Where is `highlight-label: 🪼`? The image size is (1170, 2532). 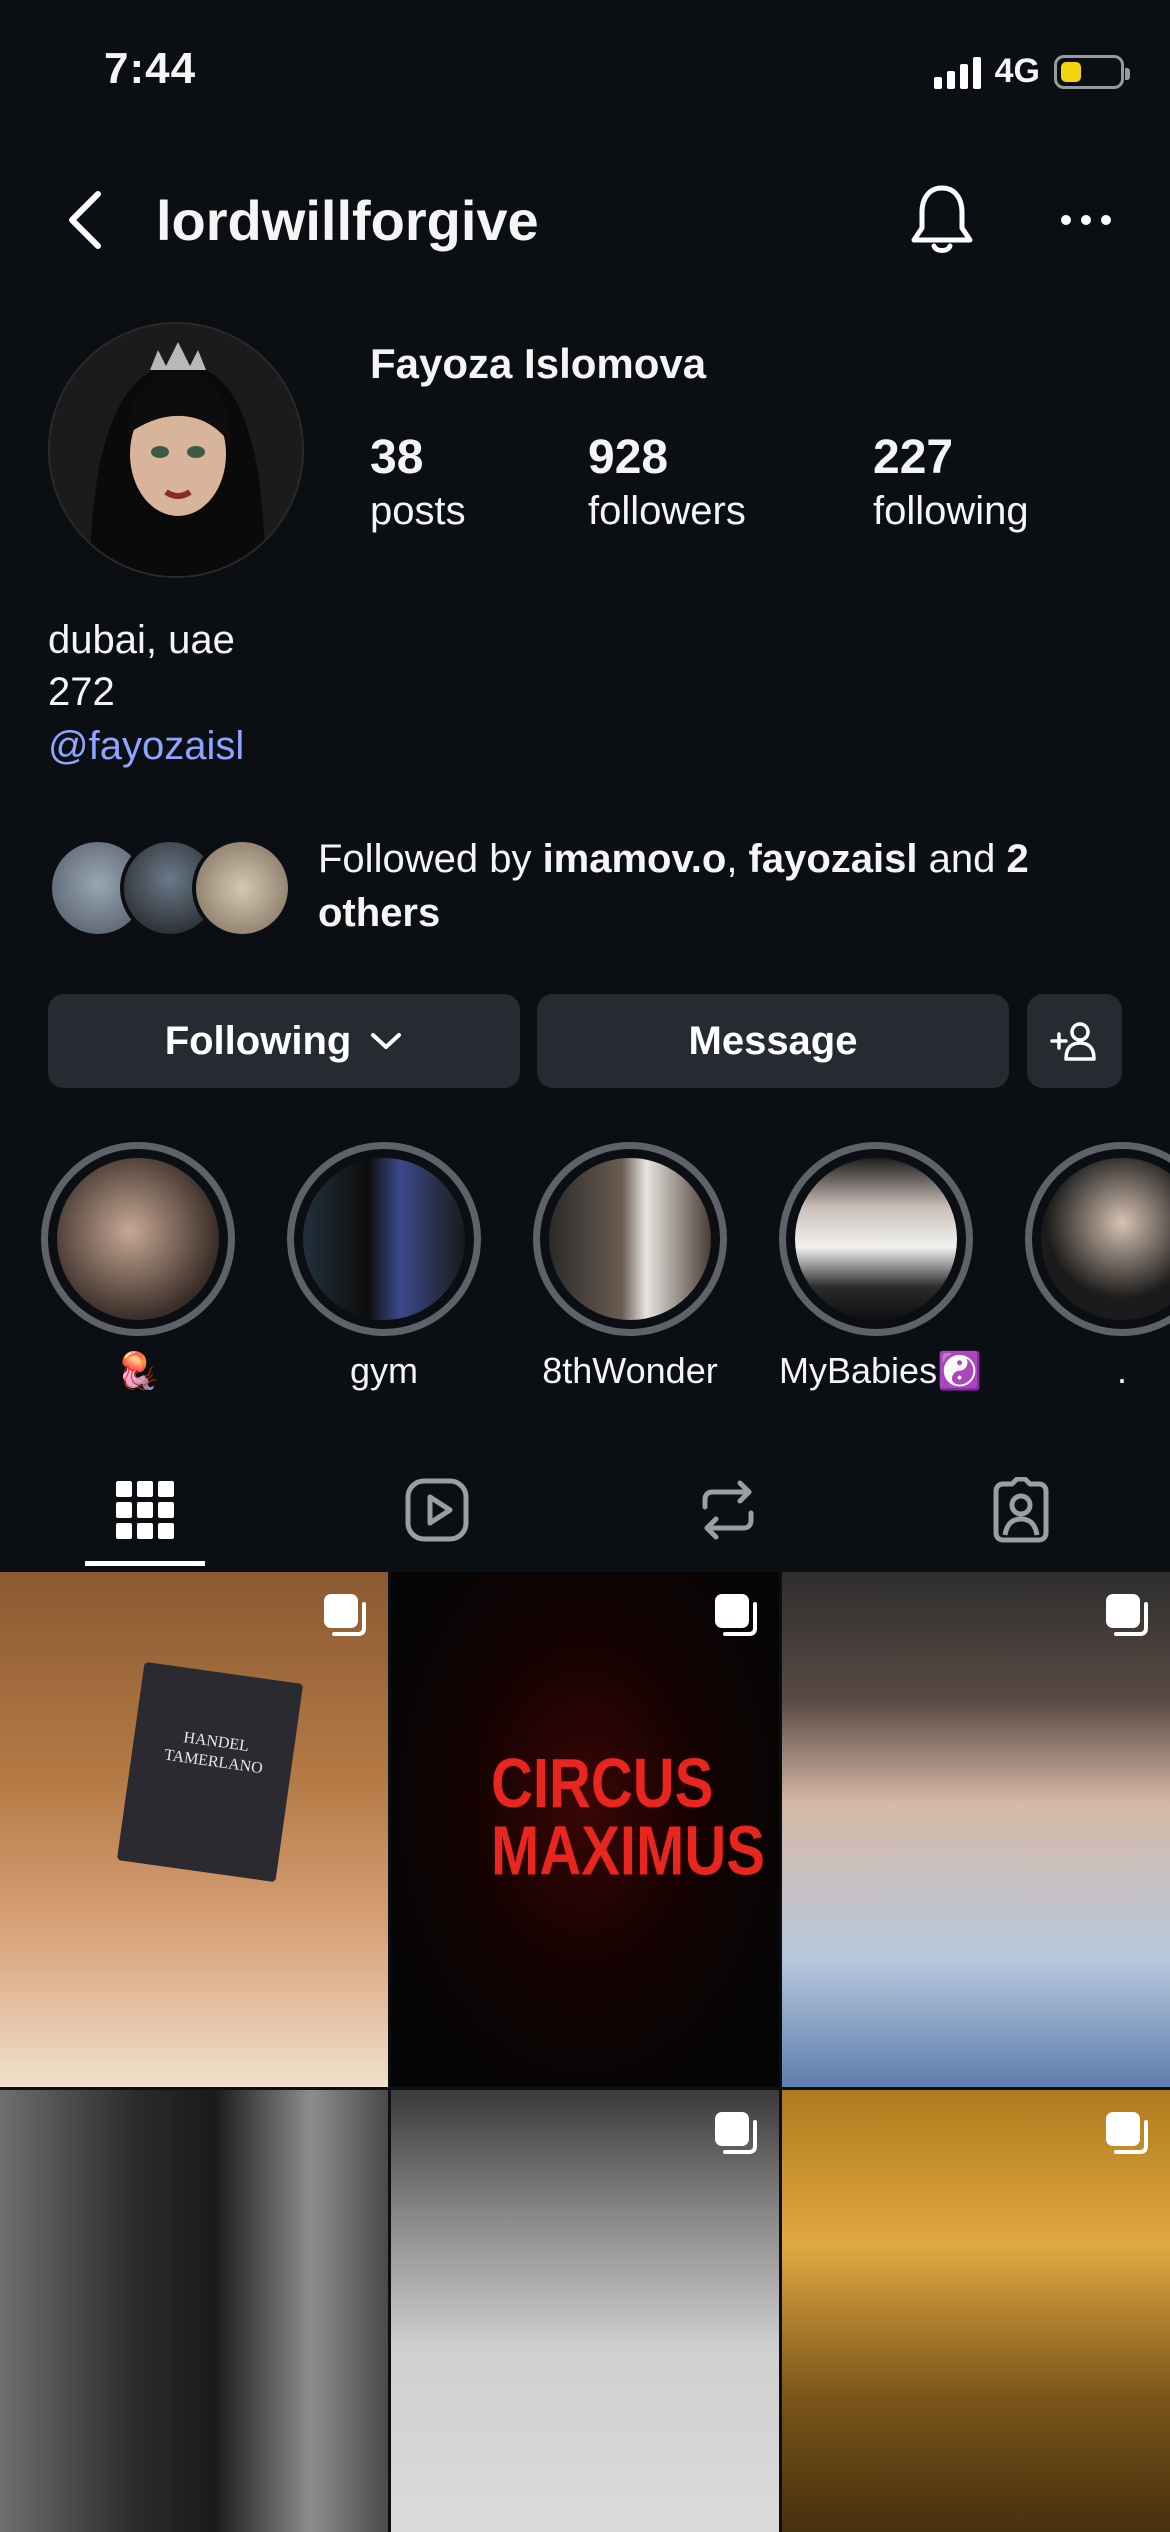 highlight-label: 🪼 is located at coordinates (138, 1370).